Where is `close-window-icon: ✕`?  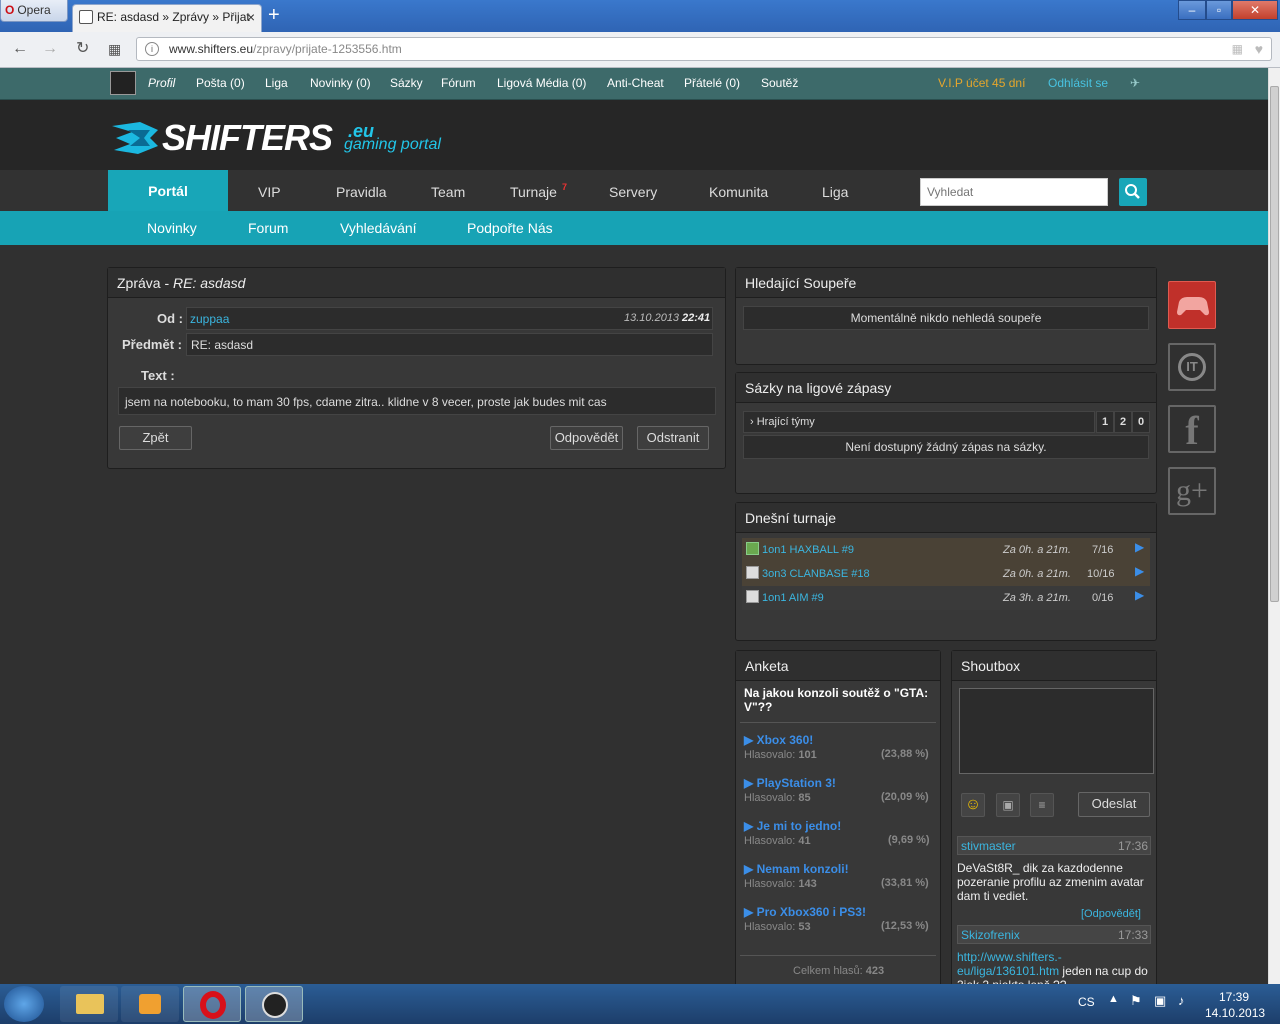
close-window-icon: ✕ is located at coordinates (1255, 10).